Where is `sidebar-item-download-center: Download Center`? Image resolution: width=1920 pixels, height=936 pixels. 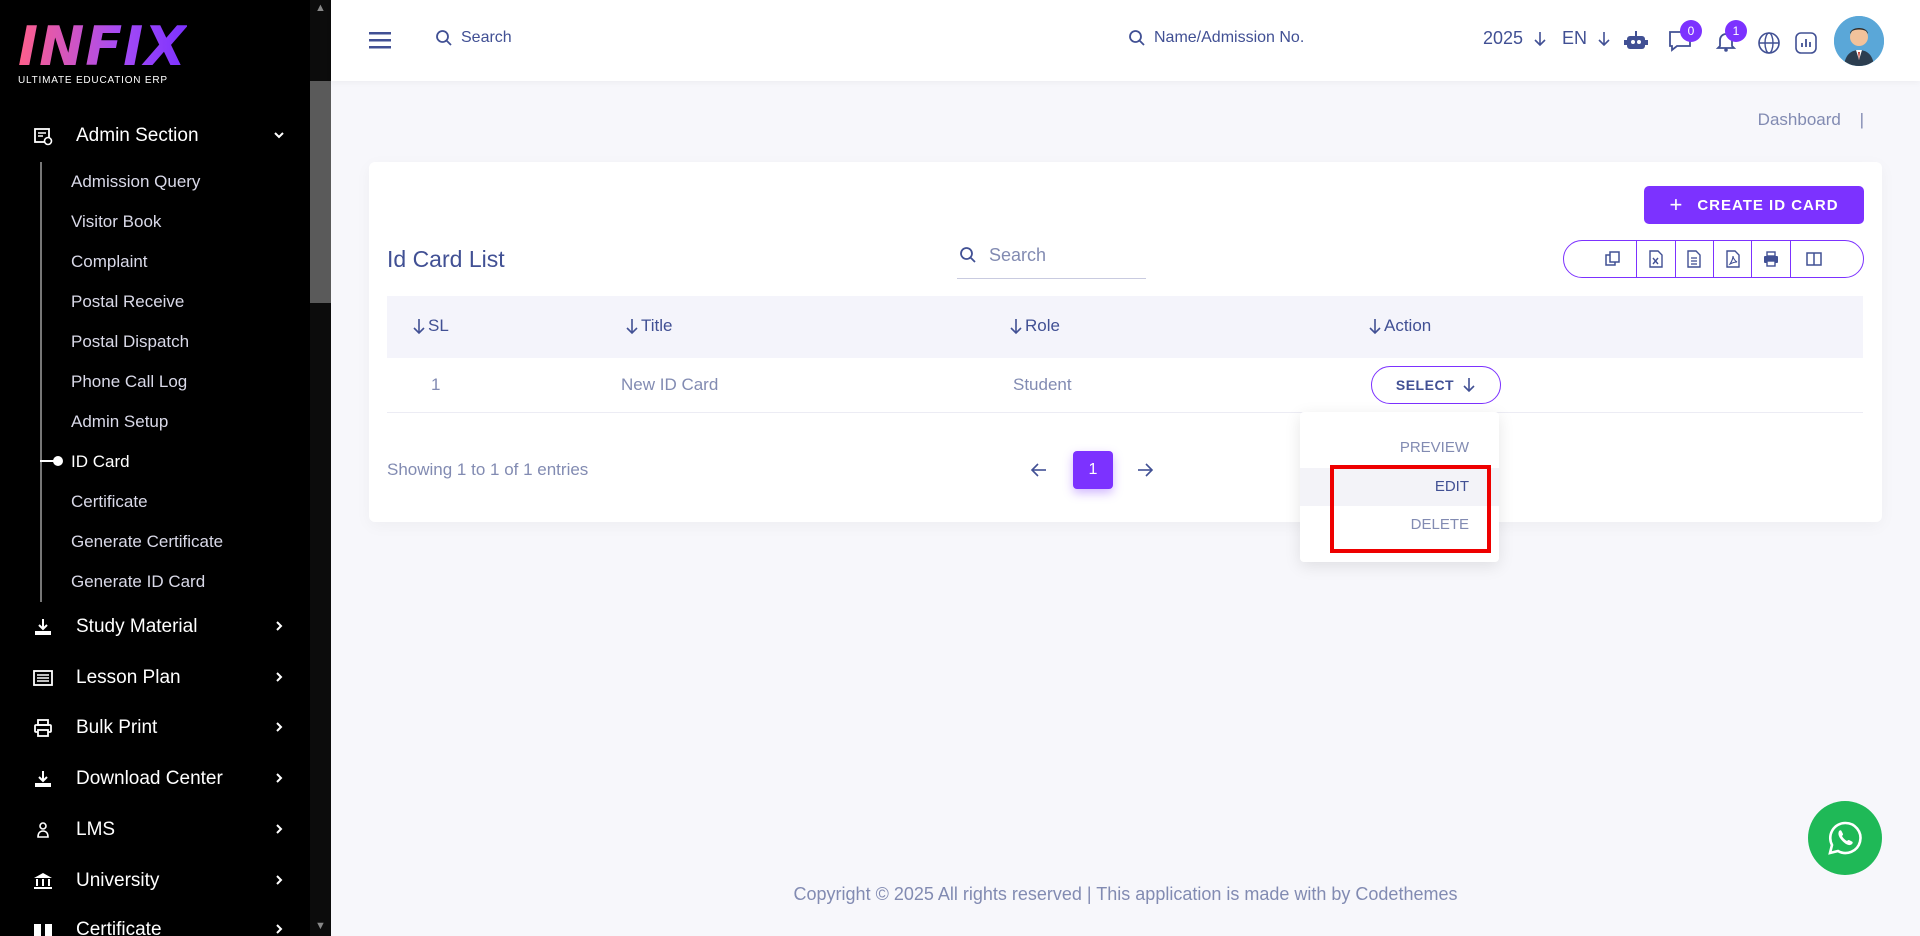
sidebar-item-download-center: Download Center is located at coordinates (150, 779).